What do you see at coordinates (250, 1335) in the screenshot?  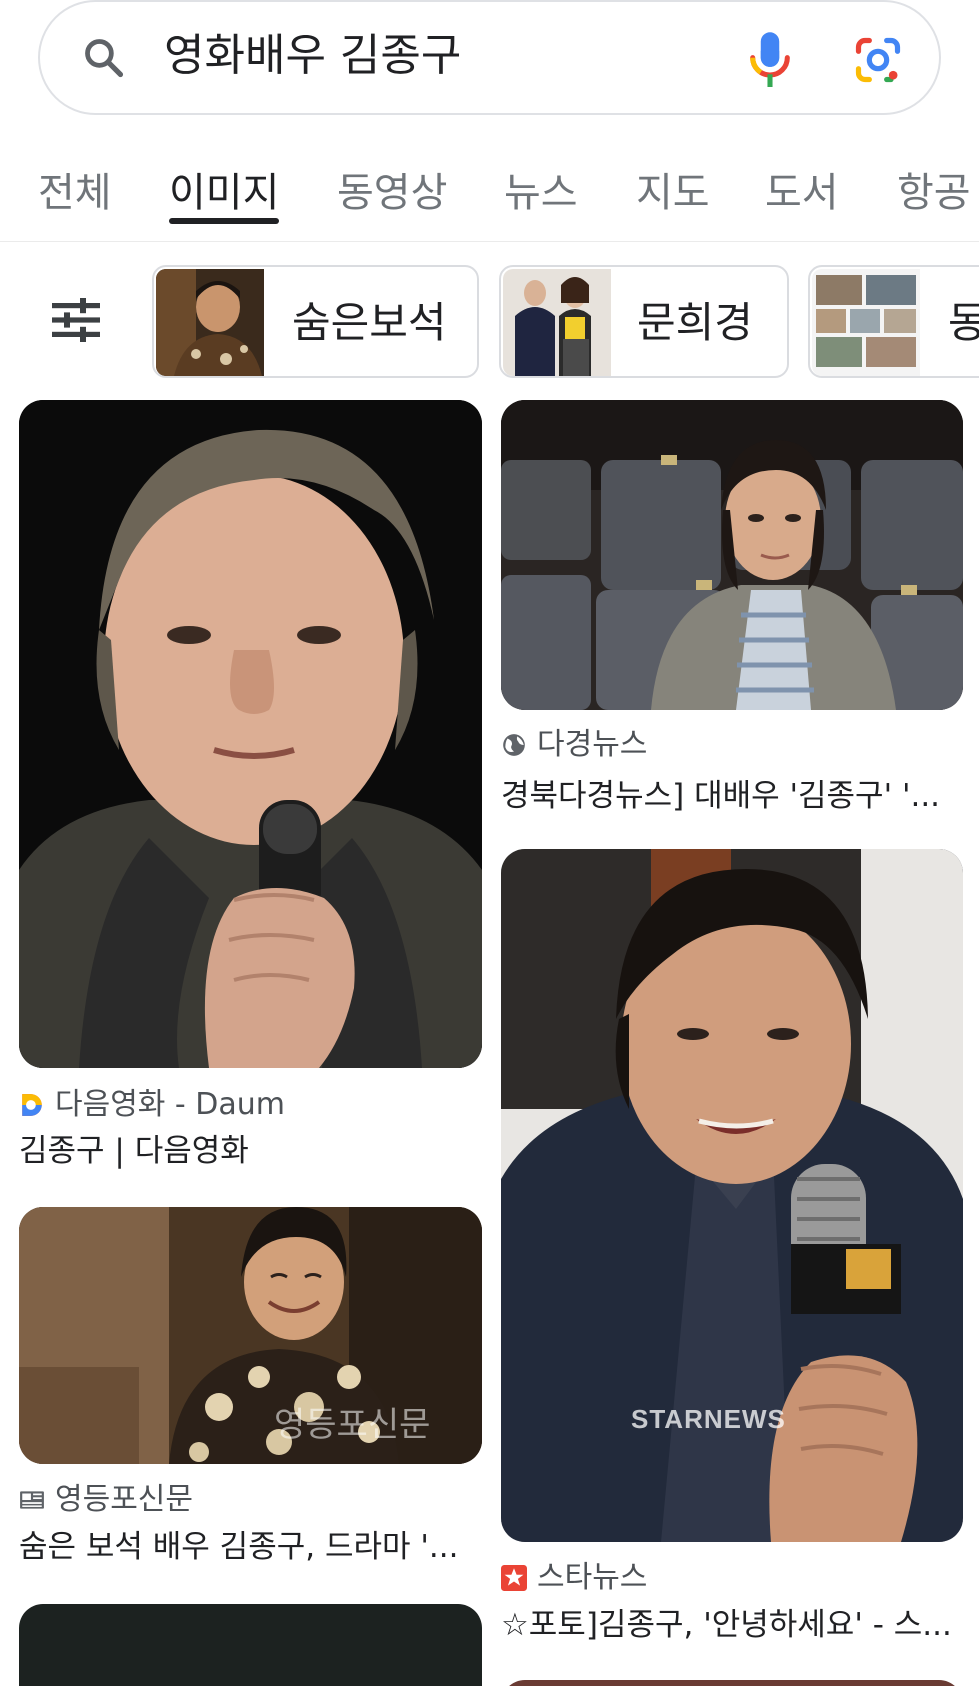 I see `result-image: 영등포신문` at bounding box center [250, 1335].